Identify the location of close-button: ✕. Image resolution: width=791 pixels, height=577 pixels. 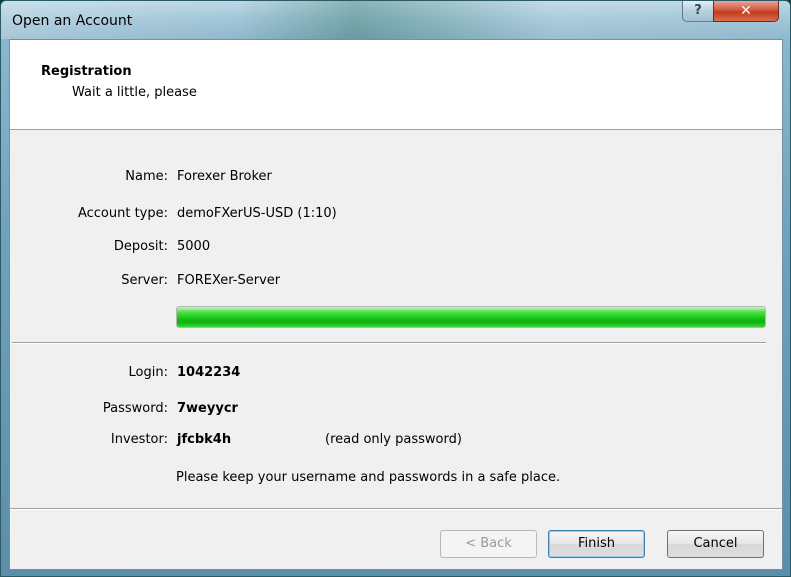
(746, 11).